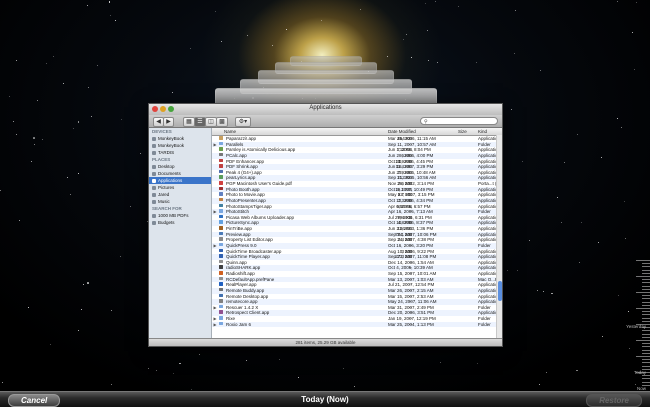 This screenshot has height=407, width=650. Describe the element at coordinates (164, 194) in the screenshot. I see `sidebar-item-label: Jared` at that location.